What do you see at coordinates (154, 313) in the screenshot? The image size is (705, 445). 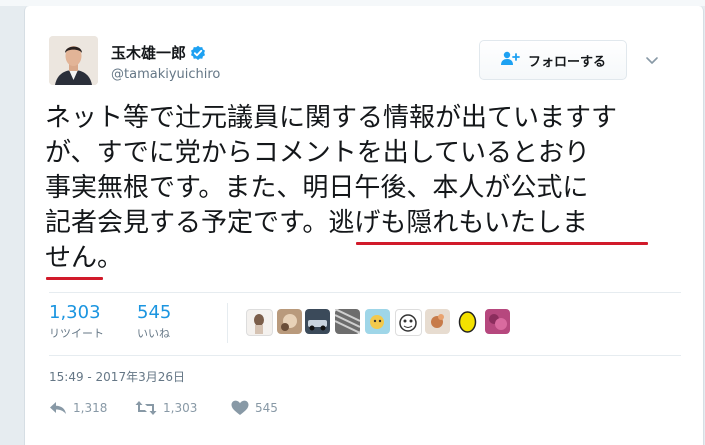 I see `like-count: 545` at bounding box center [154, 313].